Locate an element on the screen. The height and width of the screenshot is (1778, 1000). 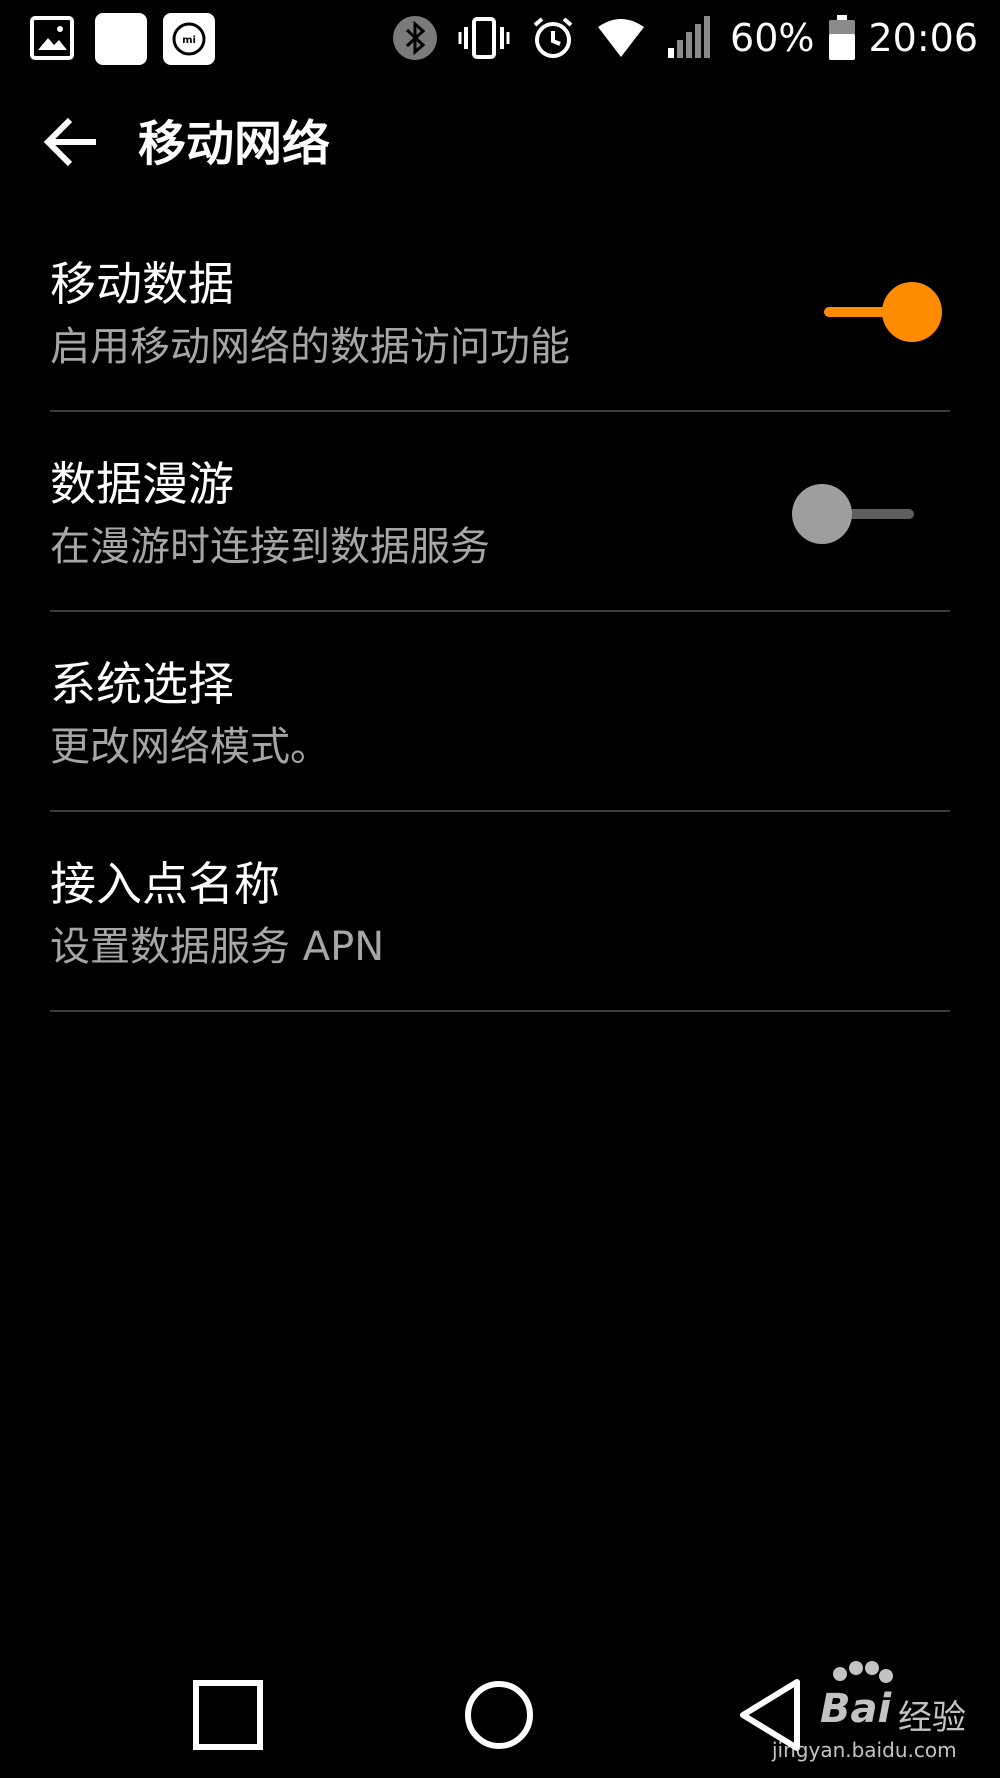
mi-icon: mi is located at coordinates (189, 41).